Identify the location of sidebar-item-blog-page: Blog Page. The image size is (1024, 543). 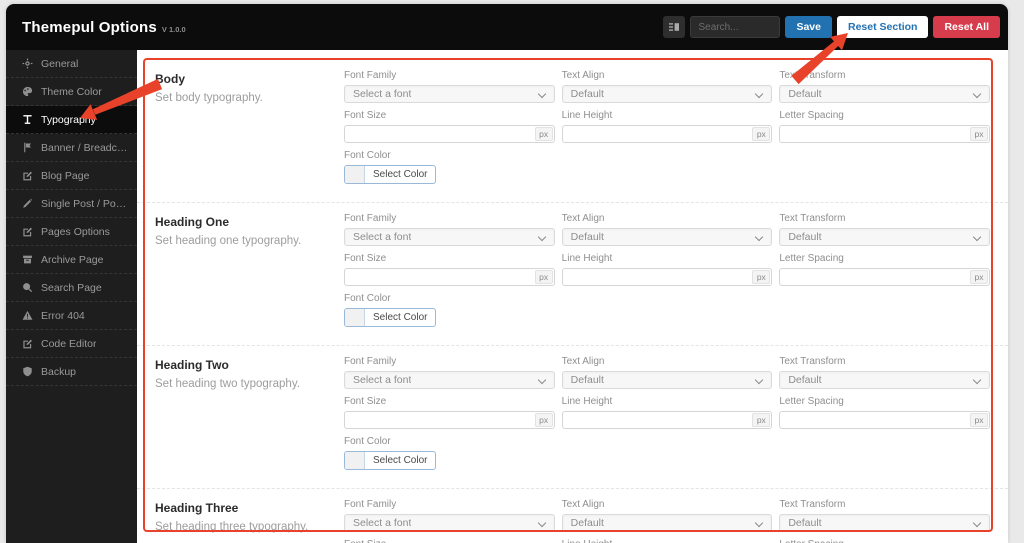
(71, 176).